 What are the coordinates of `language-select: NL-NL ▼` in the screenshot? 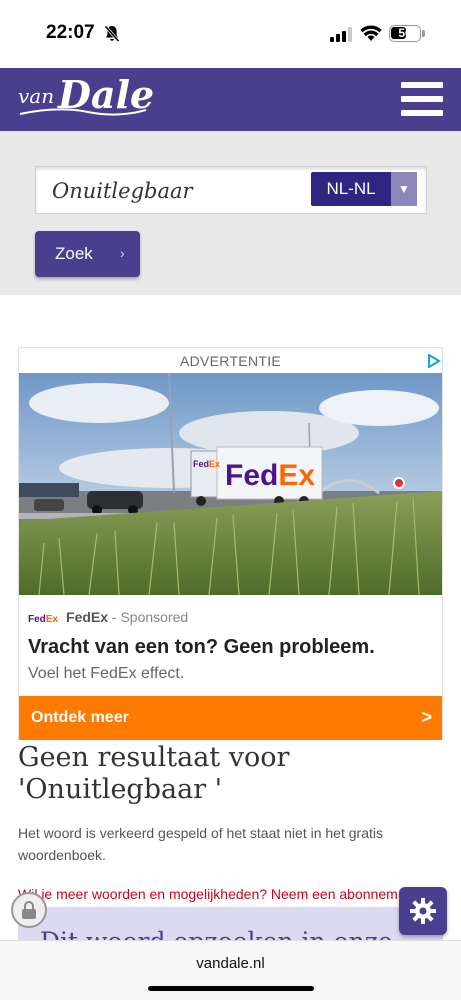 It's located at (364, 189).